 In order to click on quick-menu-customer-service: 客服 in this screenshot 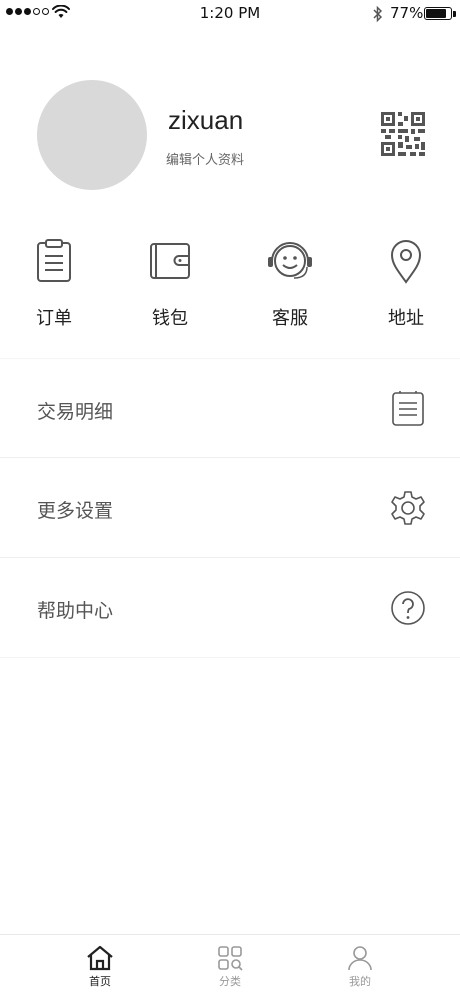, I will do `click(290, 284)`.